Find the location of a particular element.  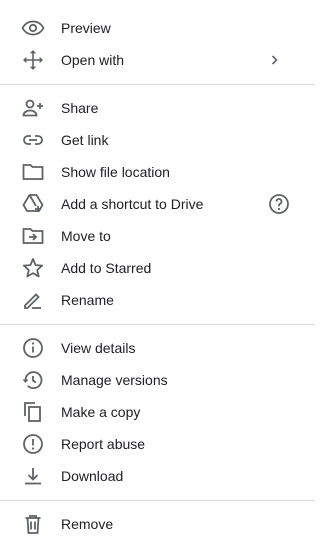

menu-item-label: Open with is located at coordinates (93, 60).